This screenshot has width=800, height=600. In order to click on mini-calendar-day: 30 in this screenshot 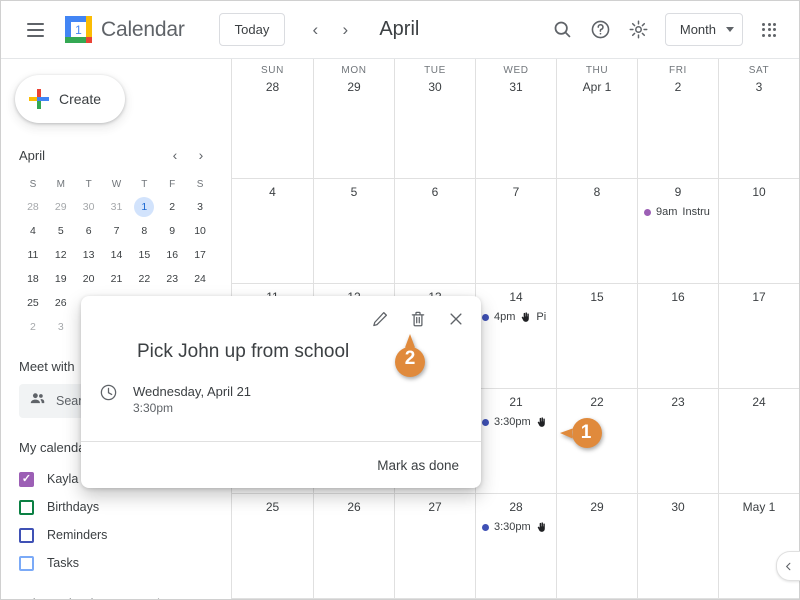, I will do `click(89, 207)`.